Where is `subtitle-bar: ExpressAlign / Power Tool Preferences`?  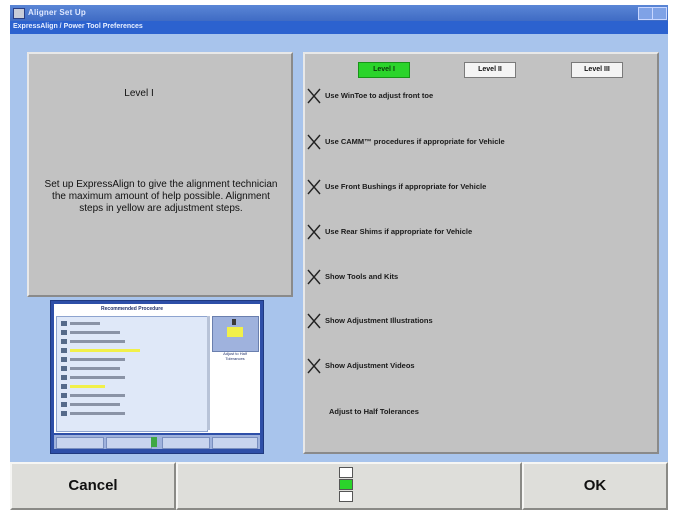
subtitle-bar: ExpressAlign / Power Tool Preferences is located at coordinates (339, 27).